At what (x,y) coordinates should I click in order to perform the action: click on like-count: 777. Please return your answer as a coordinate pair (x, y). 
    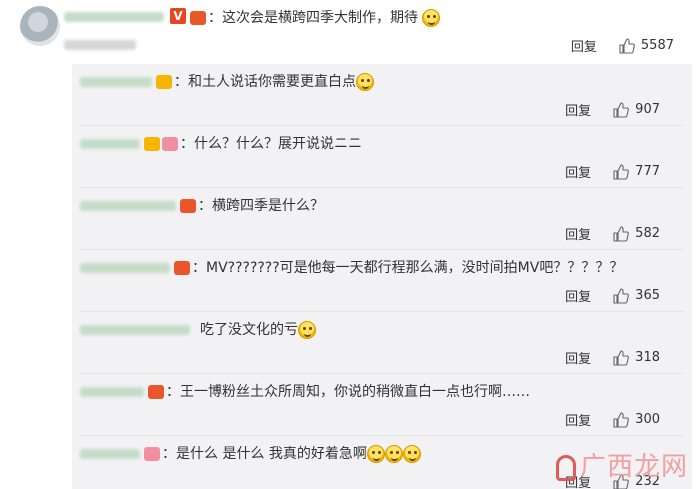
    Looking at the image, I should click on (647, 171).